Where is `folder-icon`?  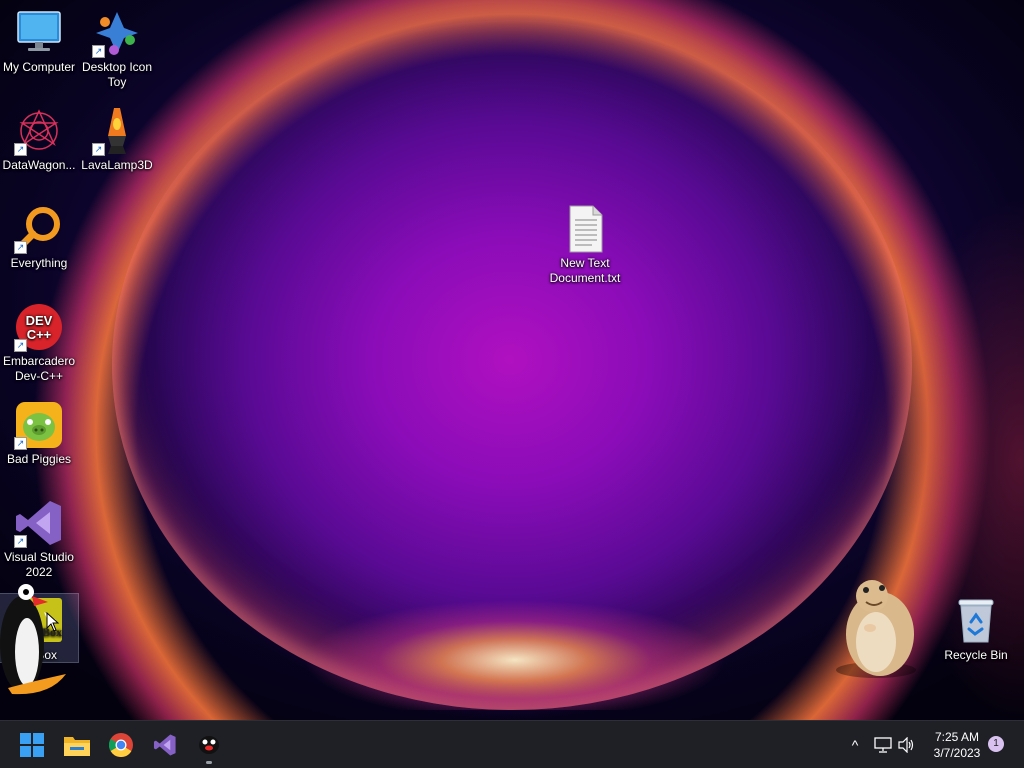
folder-icon is located at coordinates (77, 746).